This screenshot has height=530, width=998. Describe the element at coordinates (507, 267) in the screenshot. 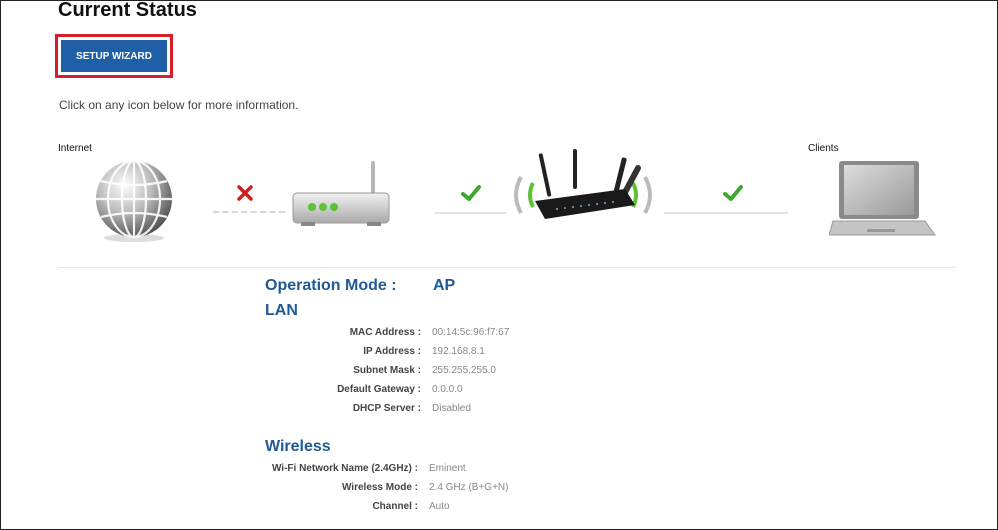

I see `section-divider` at that location.